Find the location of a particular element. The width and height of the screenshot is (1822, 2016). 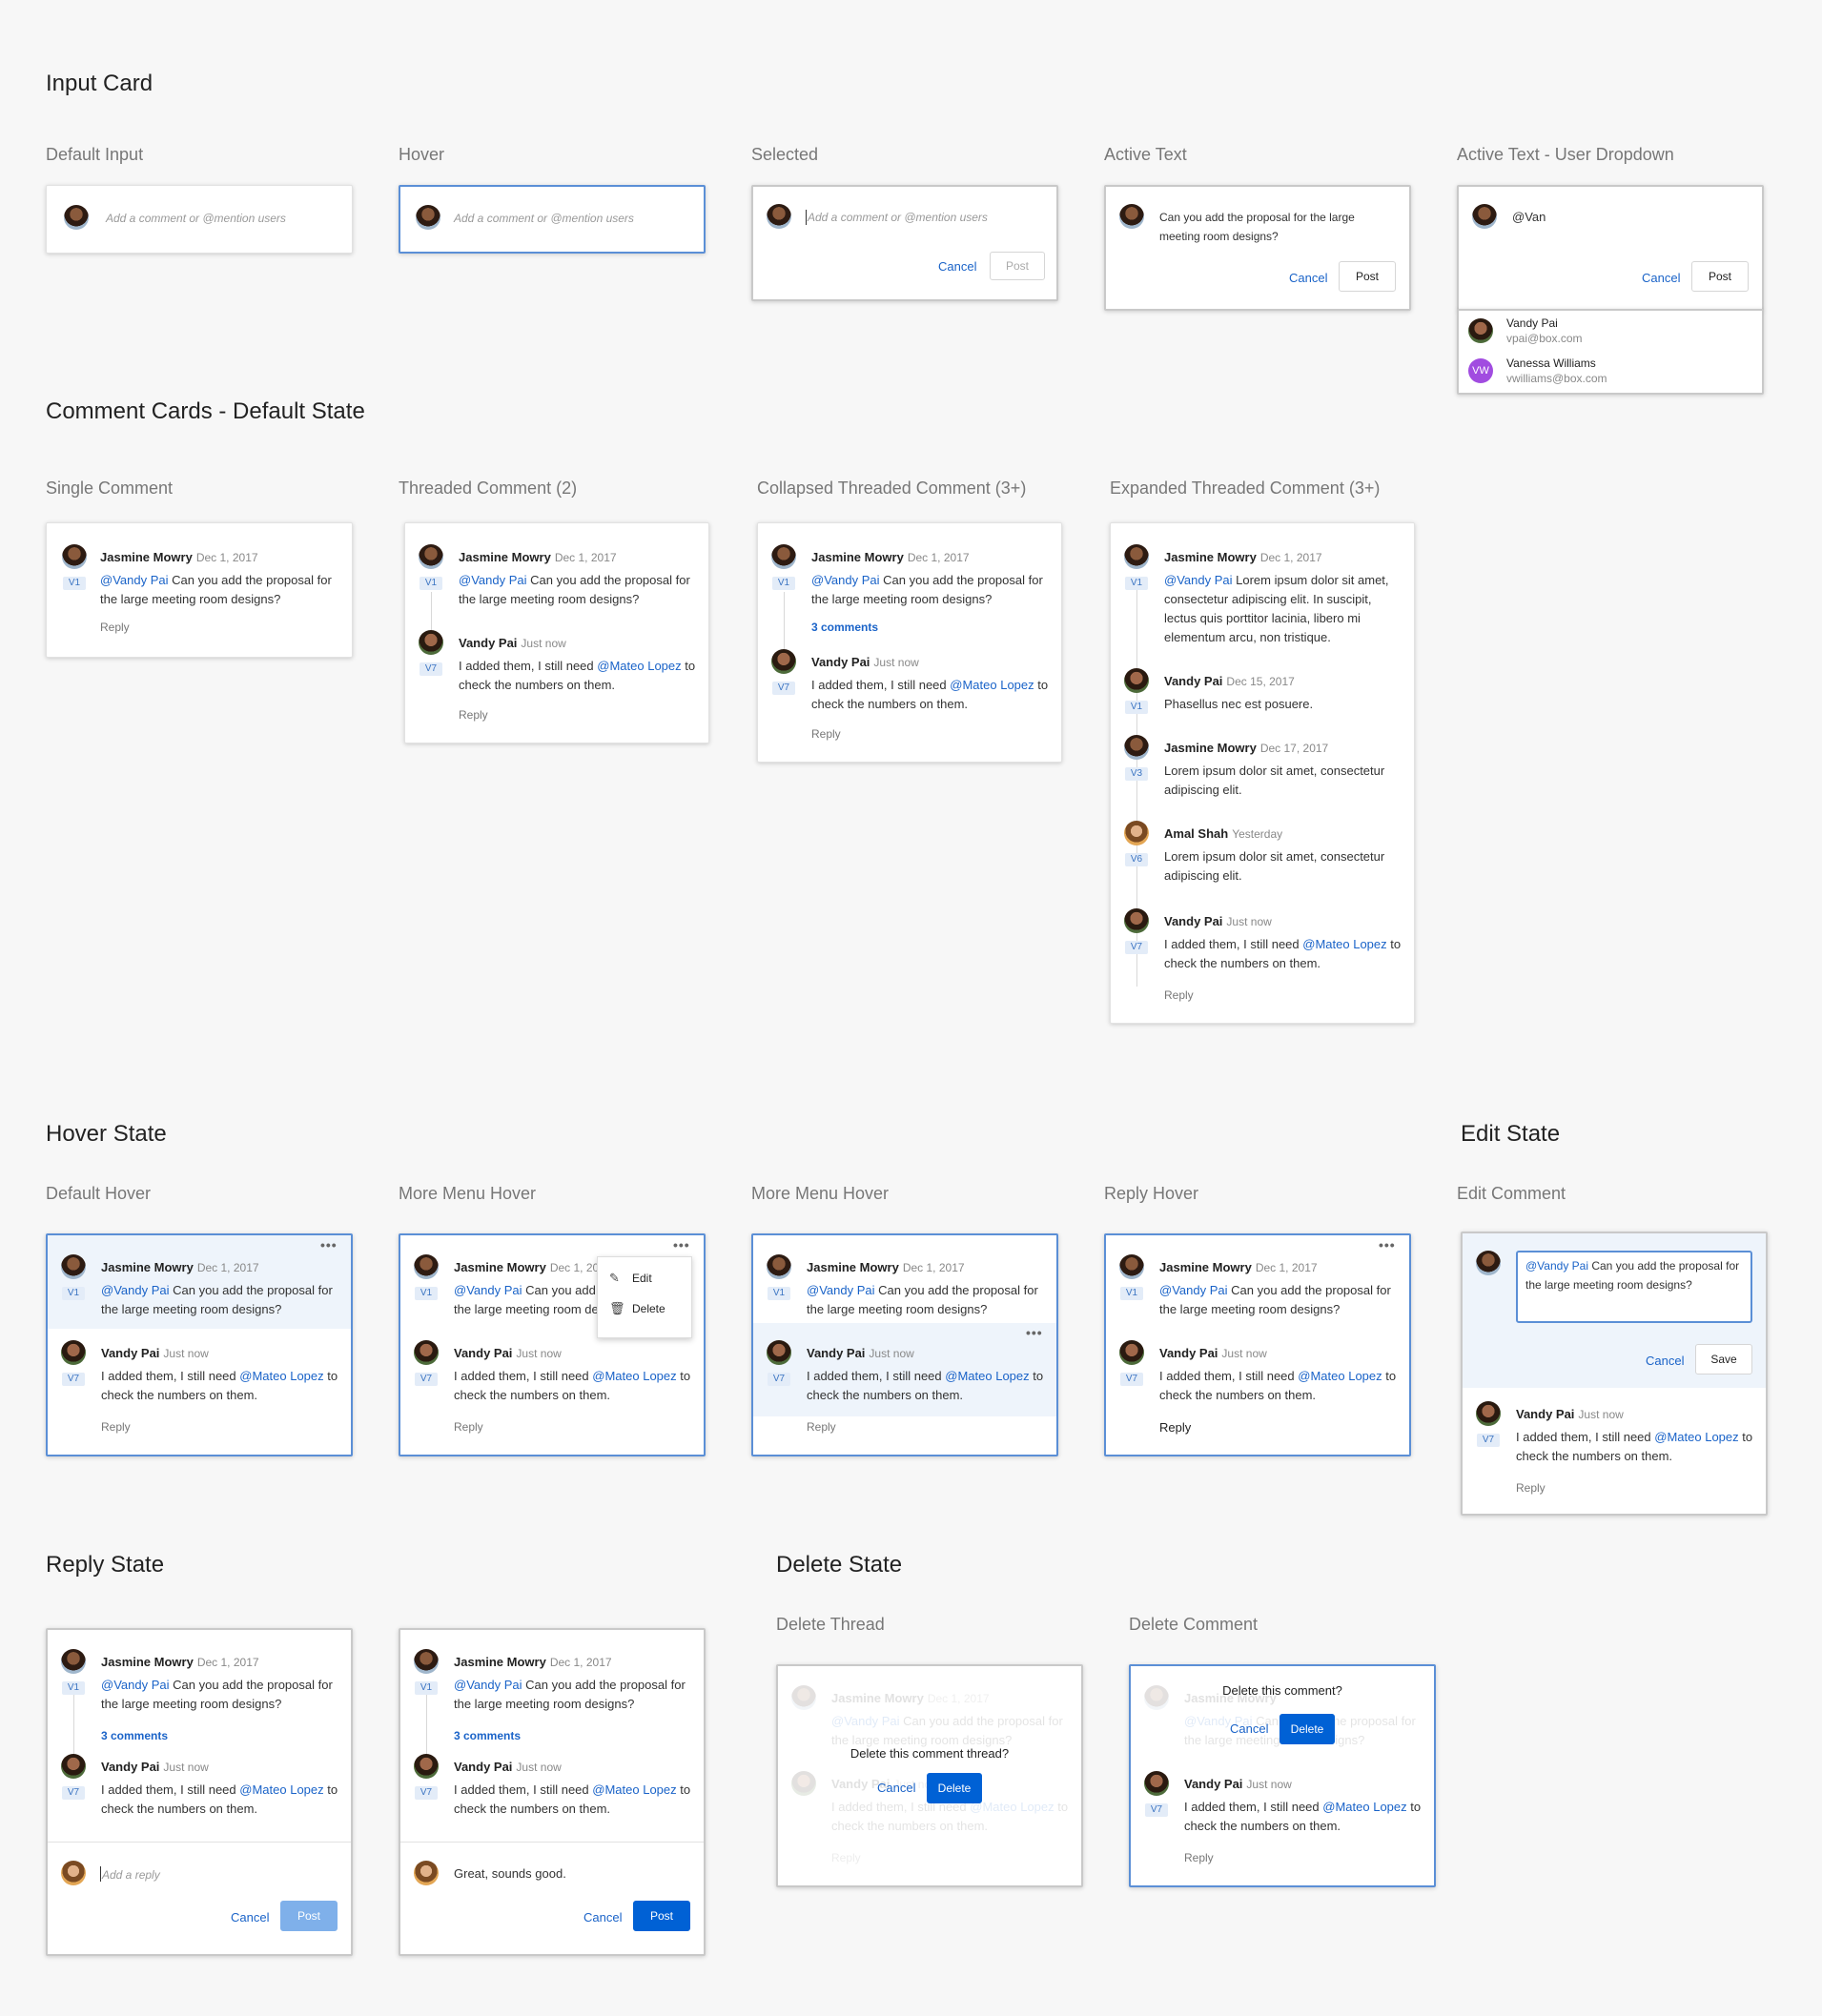

save-button: Save is located at coordinates (1723, 1359).